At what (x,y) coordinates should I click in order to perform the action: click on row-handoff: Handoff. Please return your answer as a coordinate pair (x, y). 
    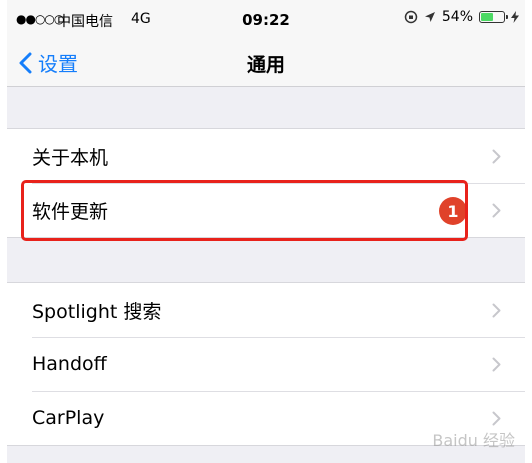
    Looking at the image, I should click on (266, 364).